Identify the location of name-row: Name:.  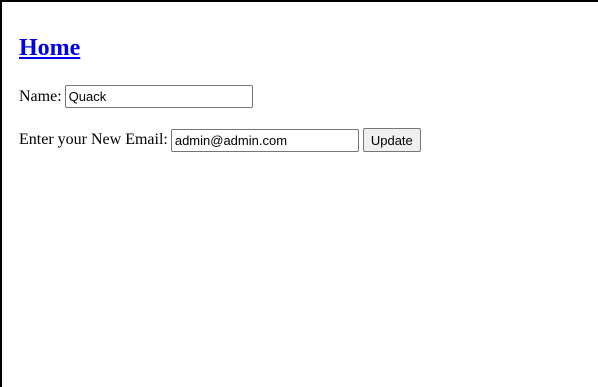
(136, 96).